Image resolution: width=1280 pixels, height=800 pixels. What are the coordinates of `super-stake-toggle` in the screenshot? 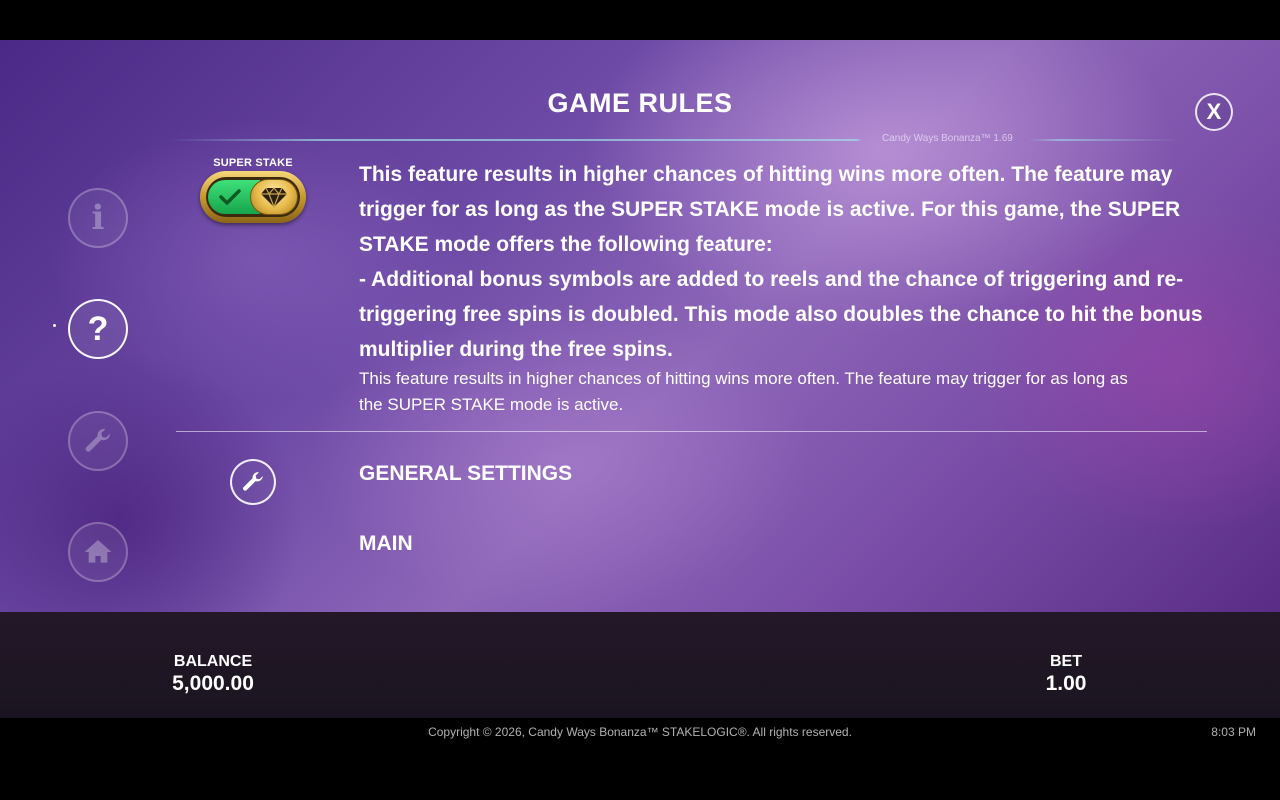 It's located at (253, 197).